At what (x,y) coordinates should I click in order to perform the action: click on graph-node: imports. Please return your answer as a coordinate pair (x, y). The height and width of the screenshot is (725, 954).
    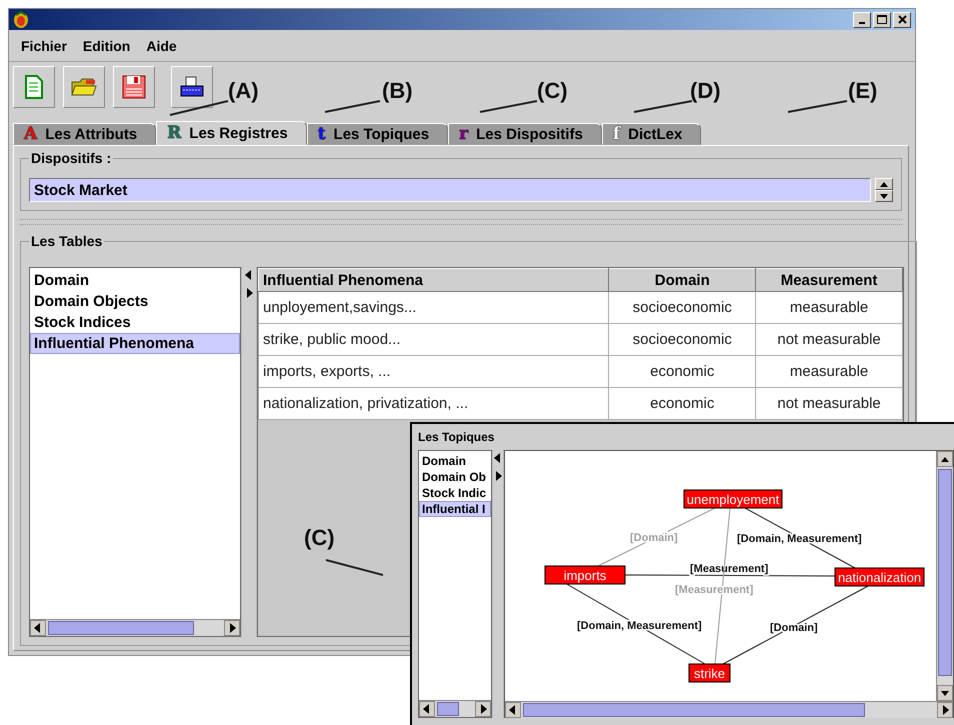
    Looking at the image, I should click on (585, 575).